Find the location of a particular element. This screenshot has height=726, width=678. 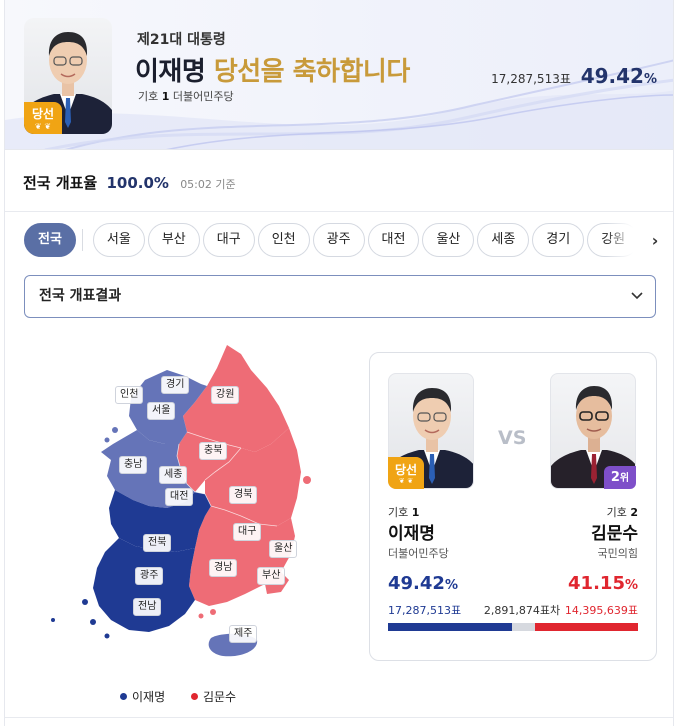

tab-region-gyeonggi: 경기 is located at coordinates (558, 240).